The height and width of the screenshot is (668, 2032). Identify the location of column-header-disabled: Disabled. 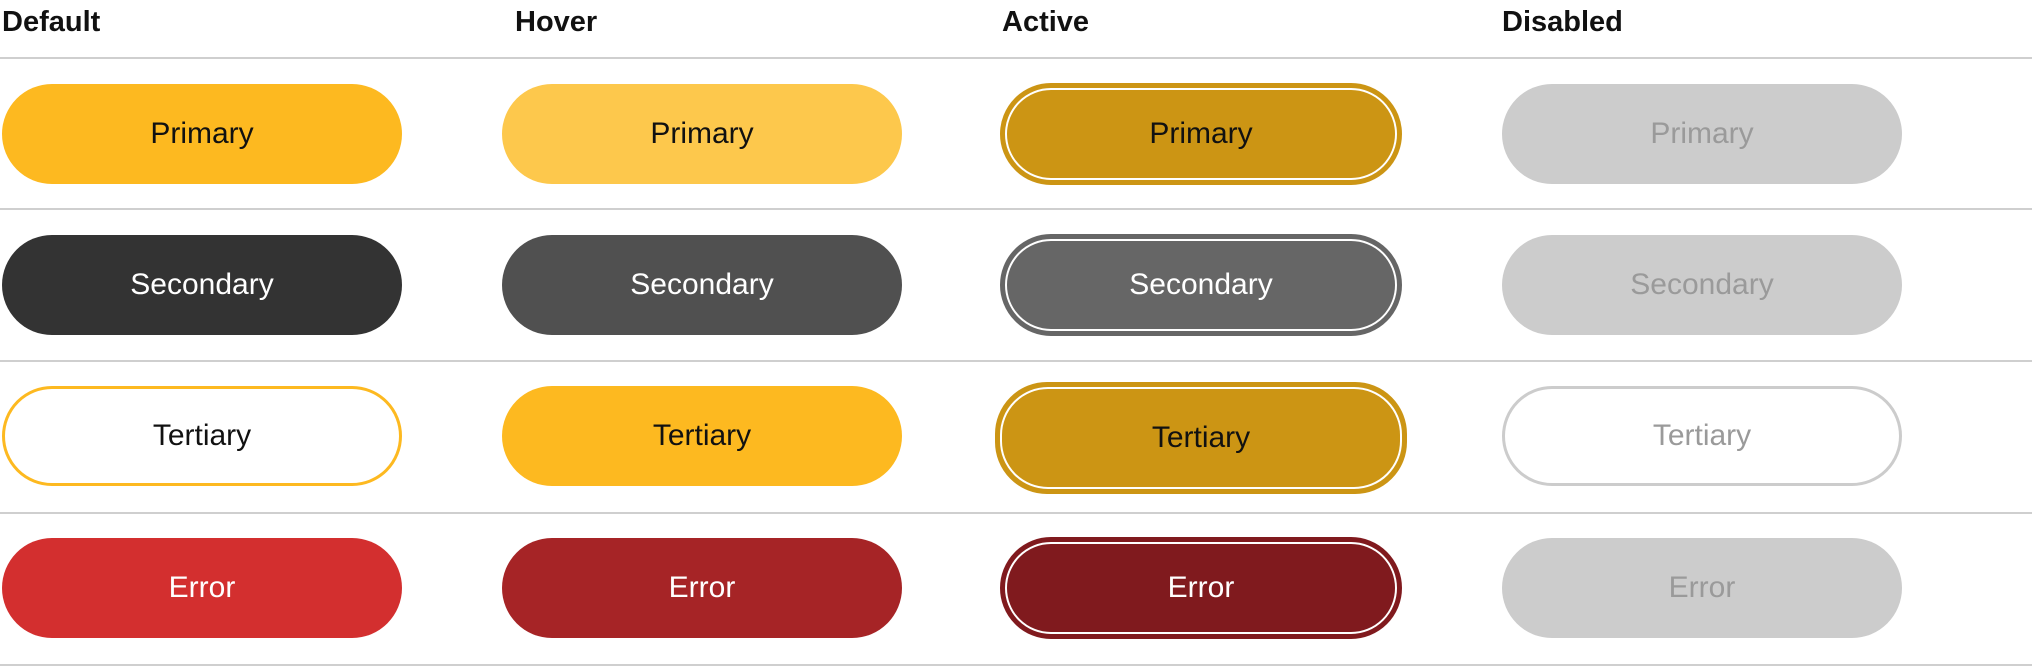
(1562, 22).